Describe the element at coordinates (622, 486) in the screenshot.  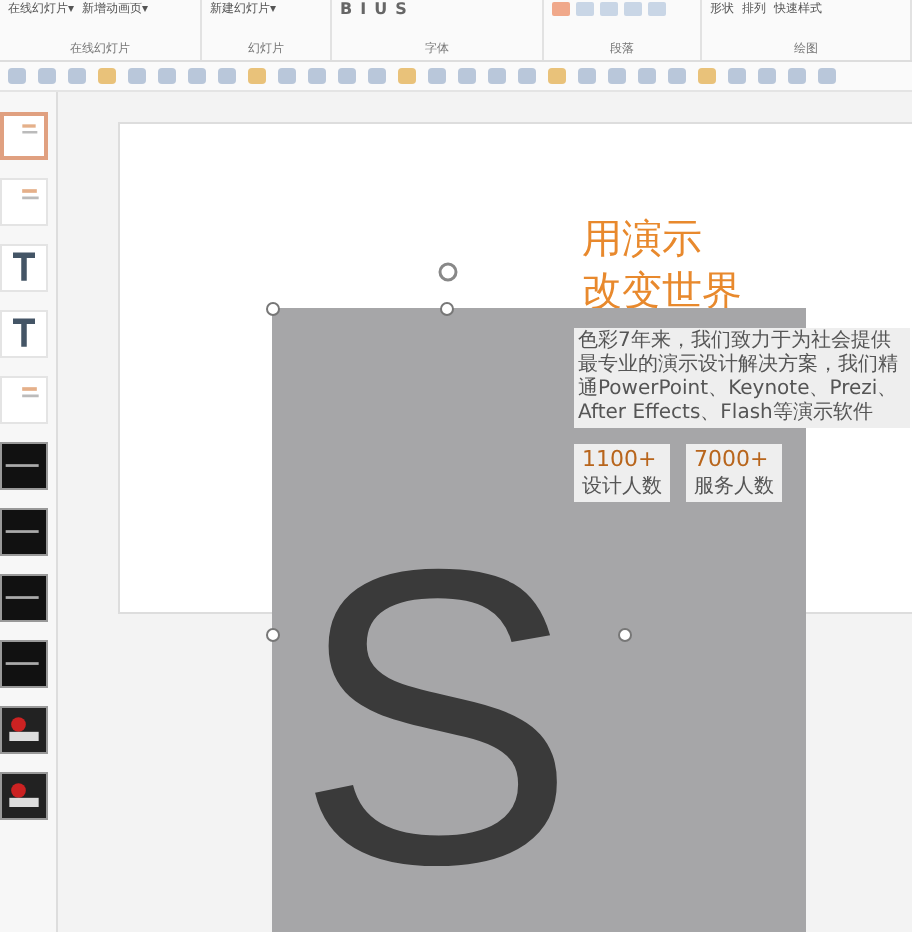
I see `stat-label: 设计人数` at that location.